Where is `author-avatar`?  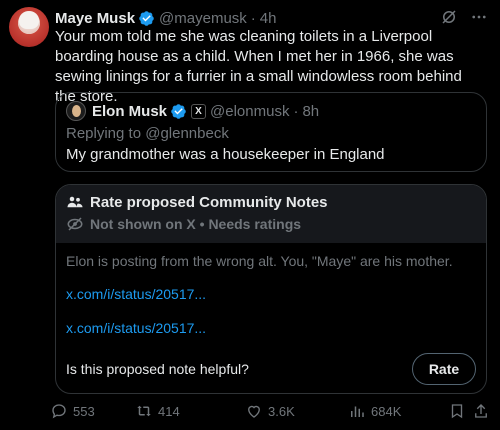
author-avatar is located at coordinates (29, 27).